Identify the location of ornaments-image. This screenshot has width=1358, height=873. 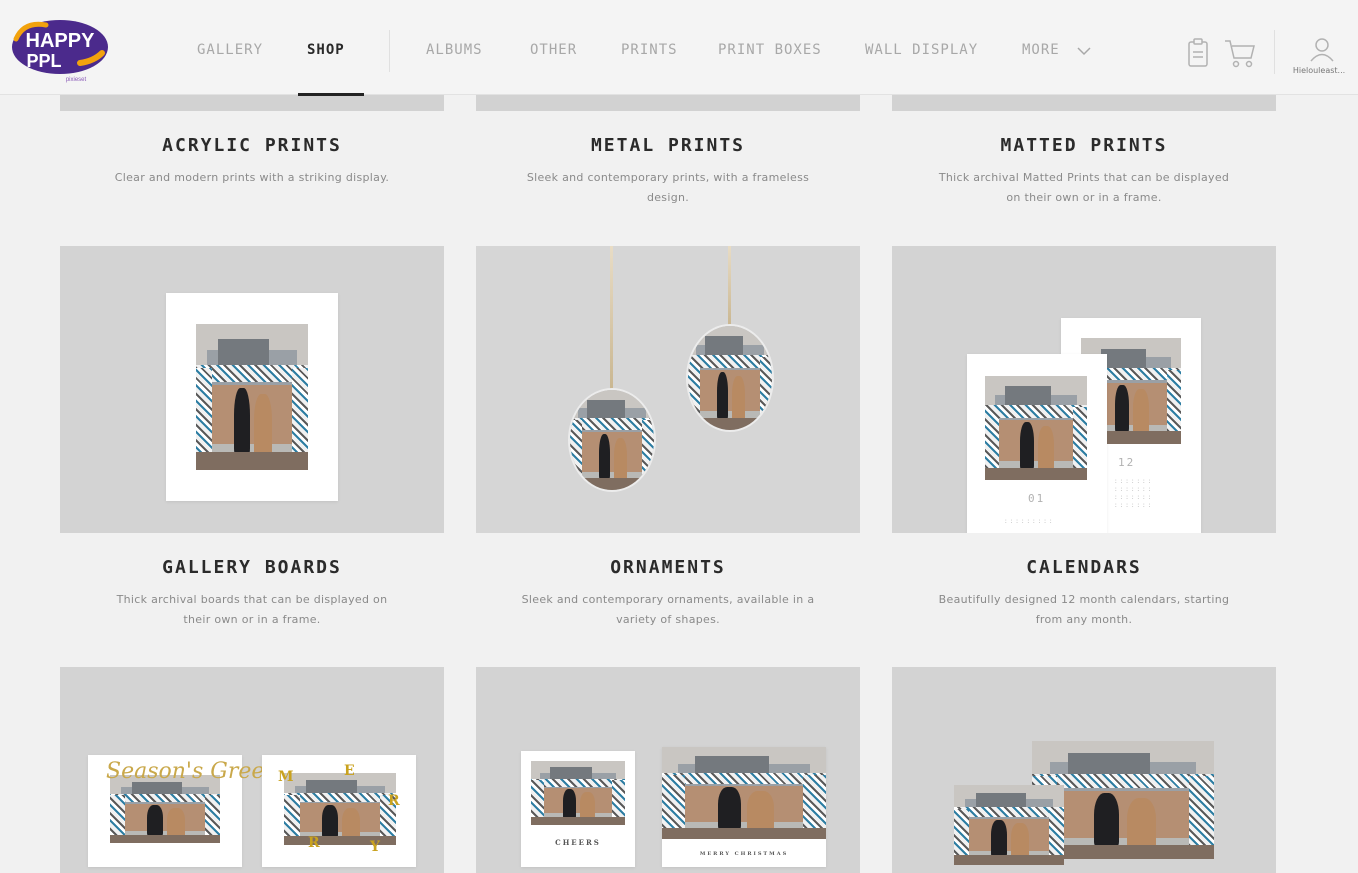
(668, 389).